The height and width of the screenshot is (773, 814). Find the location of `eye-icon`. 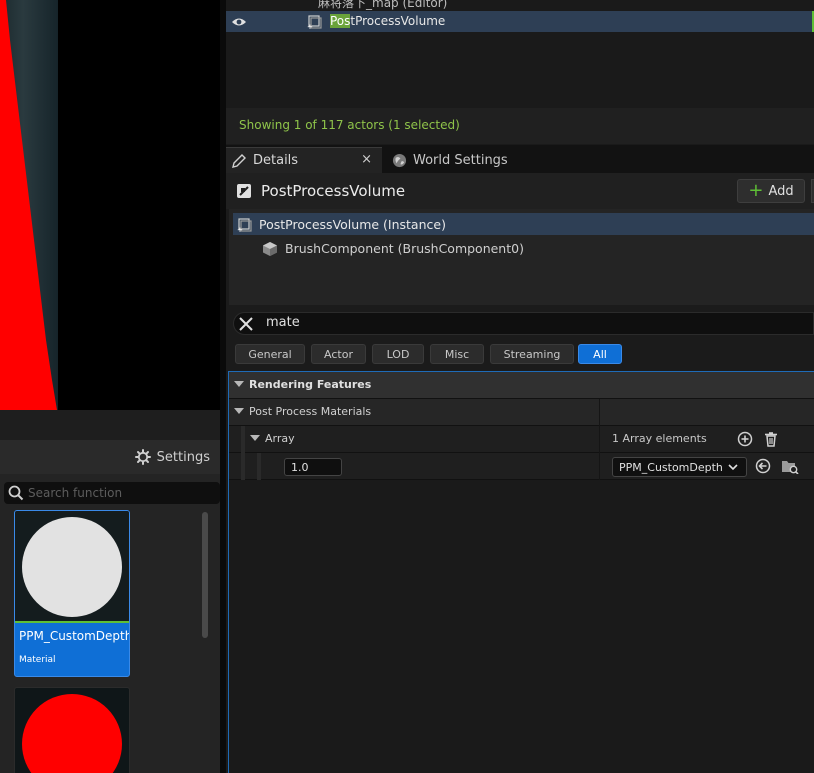

eye-icon is located at coordinates (239, 22).